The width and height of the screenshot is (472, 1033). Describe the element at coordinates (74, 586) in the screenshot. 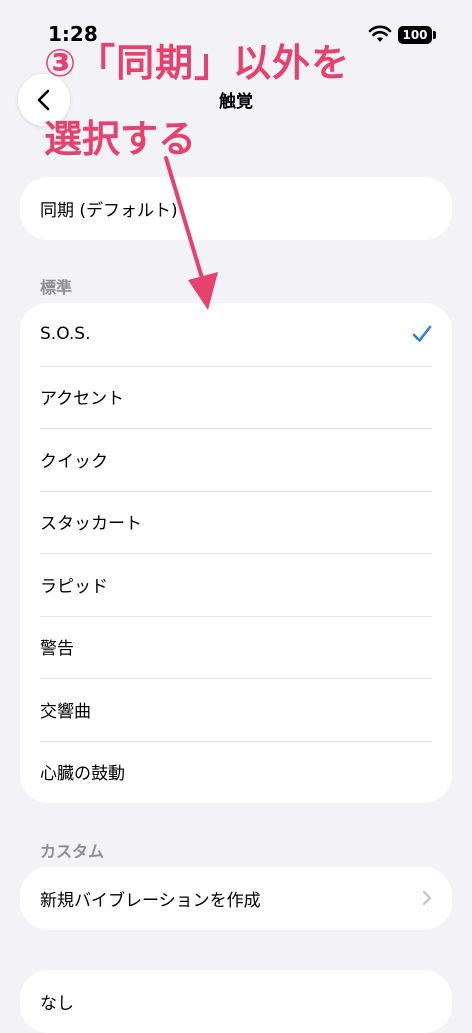

I see `option-label: ラピッド` at that location.